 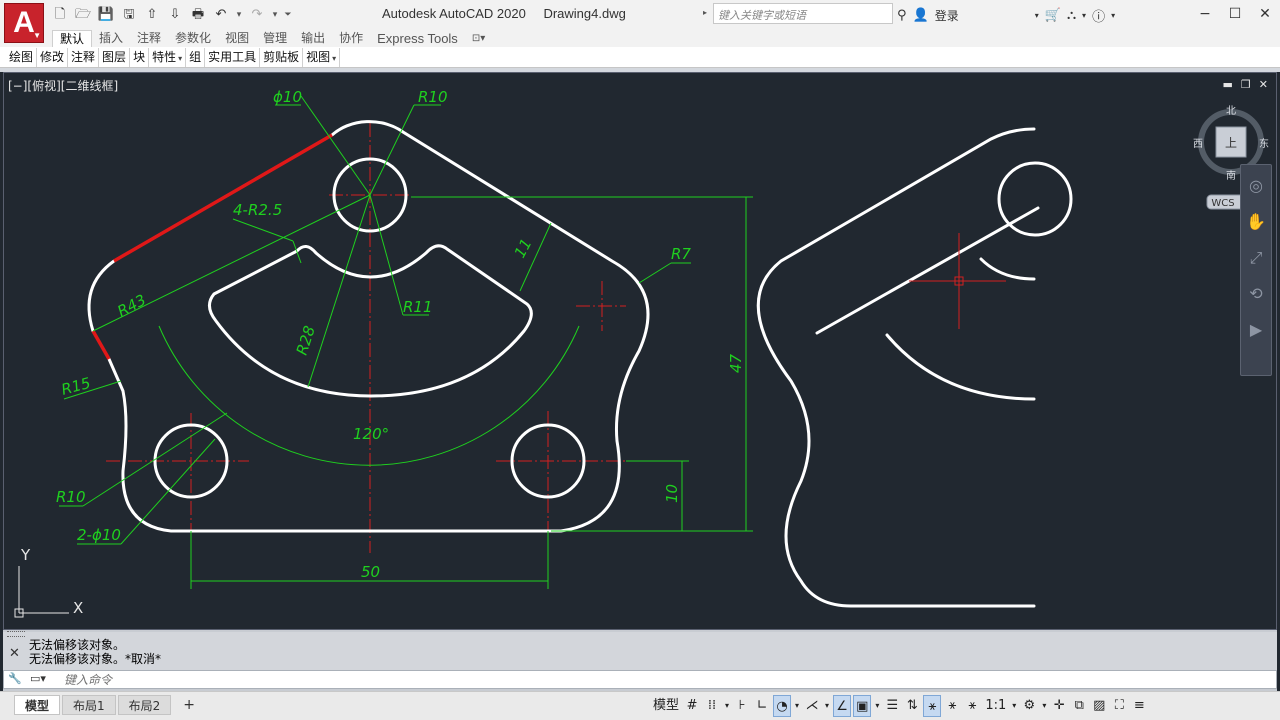 I want to click on open-file-icon: 🗁, so click(x=83, y=15).